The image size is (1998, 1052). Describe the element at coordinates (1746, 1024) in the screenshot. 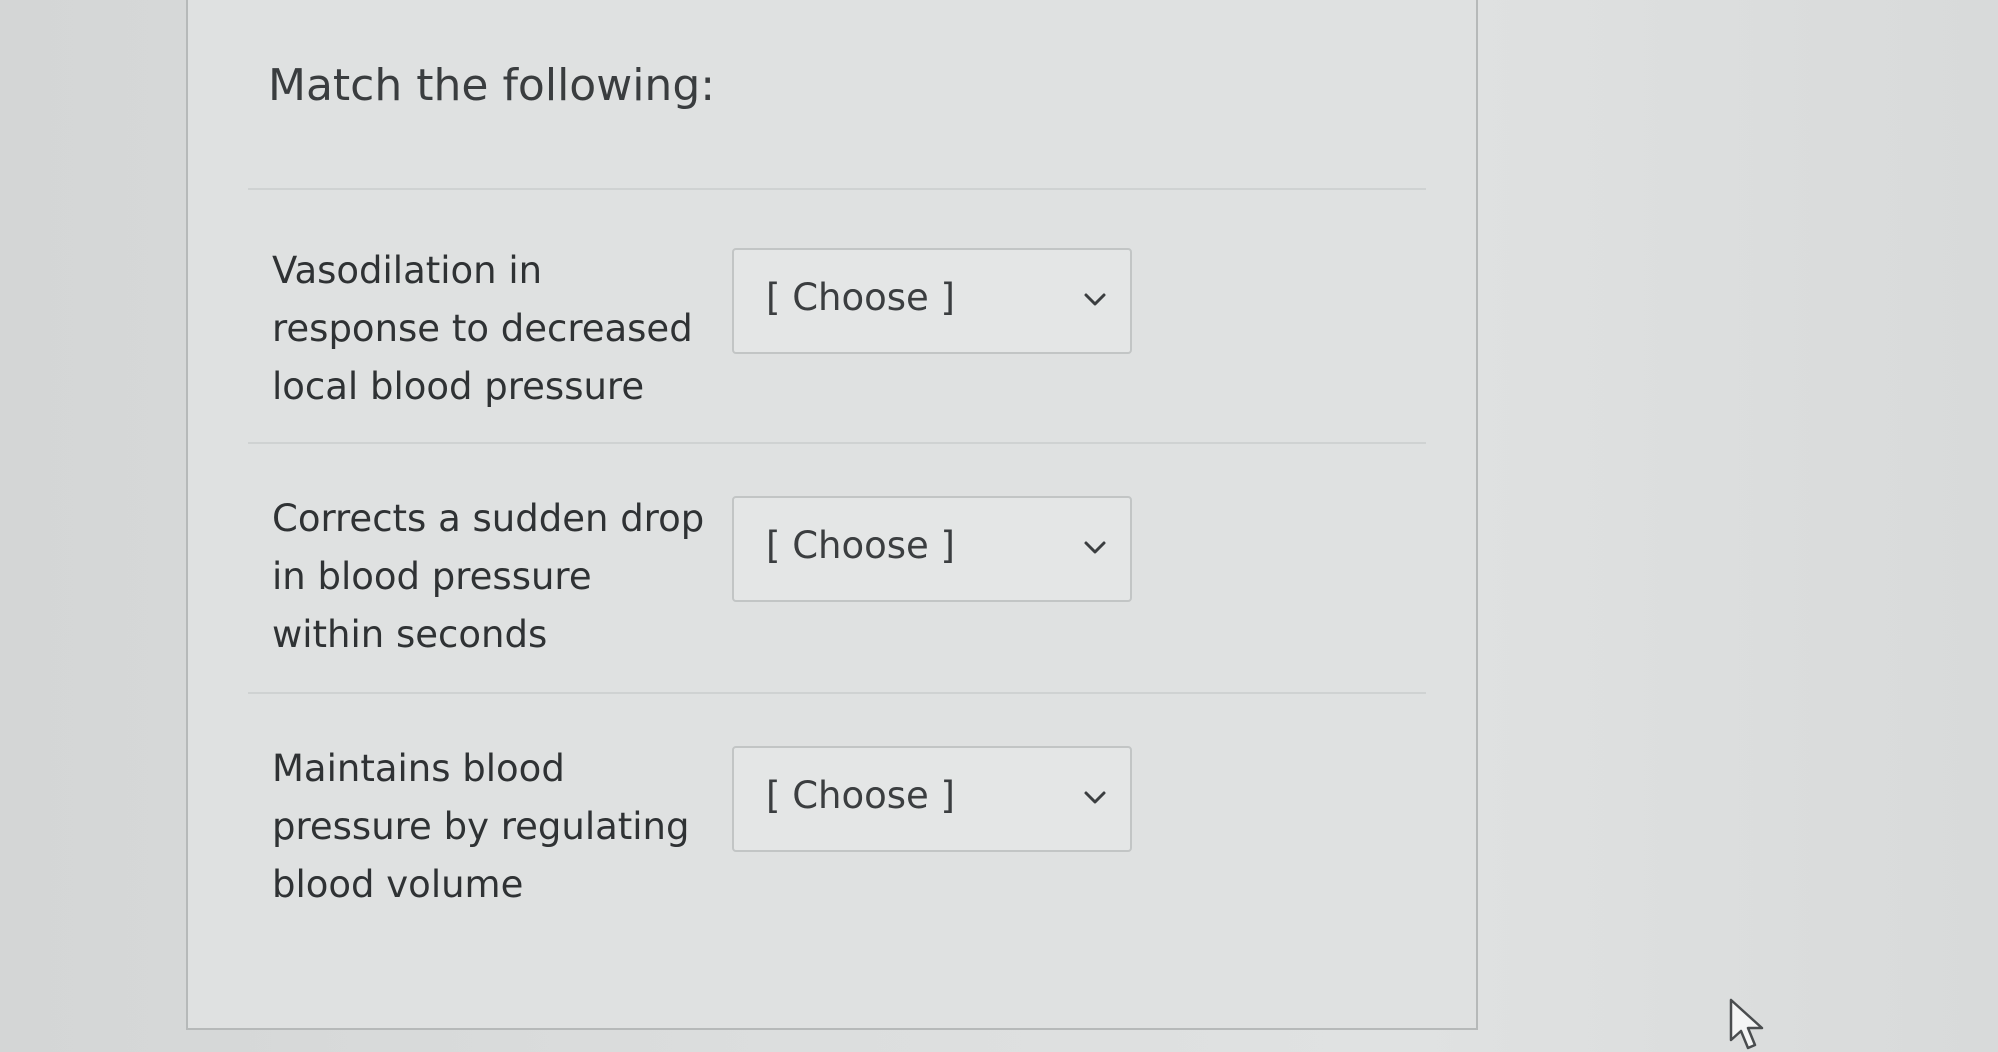

I see `mouse-pointer-icon` at that location.